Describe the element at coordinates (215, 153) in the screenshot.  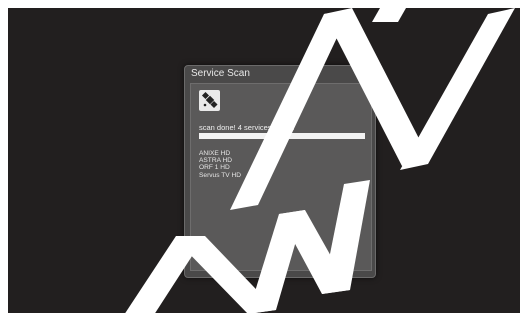
I see `list-item: ANIXE HD` at that location.